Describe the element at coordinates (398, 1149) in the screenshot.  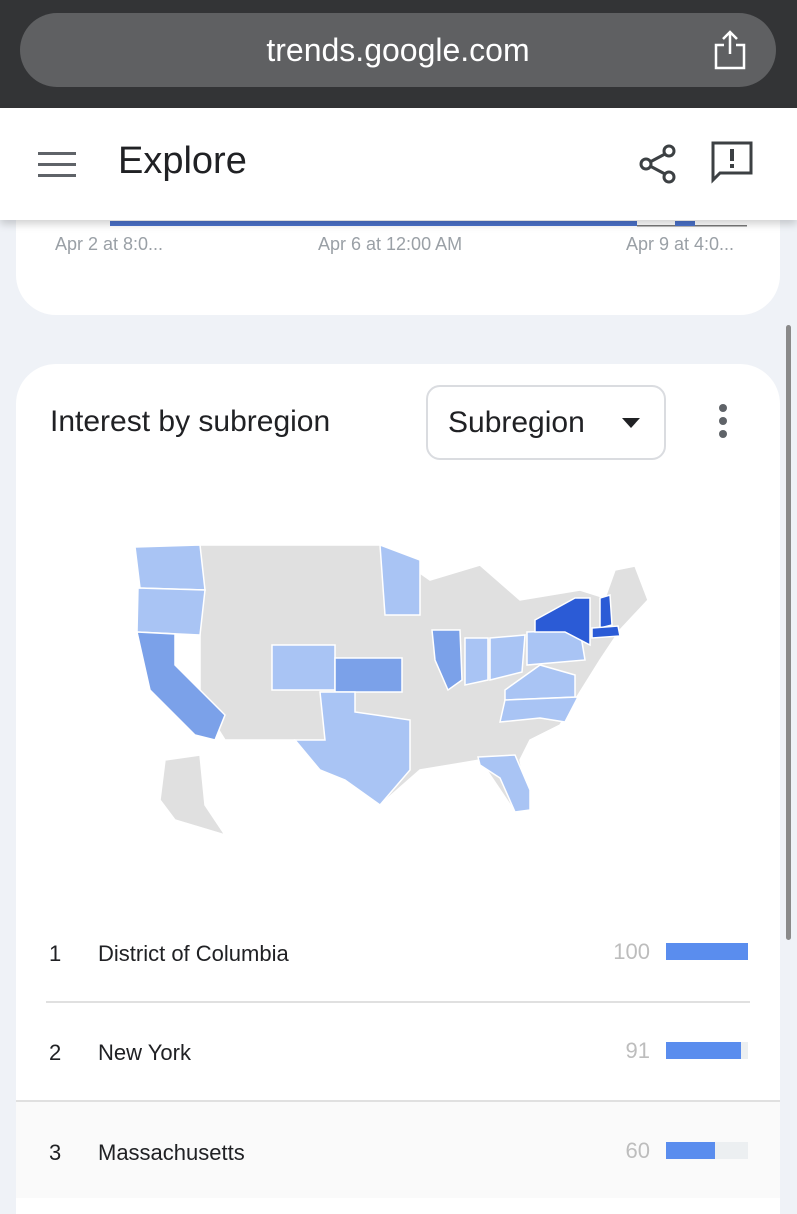
I see `table-row: 3 Massachusetts 60` at that location.